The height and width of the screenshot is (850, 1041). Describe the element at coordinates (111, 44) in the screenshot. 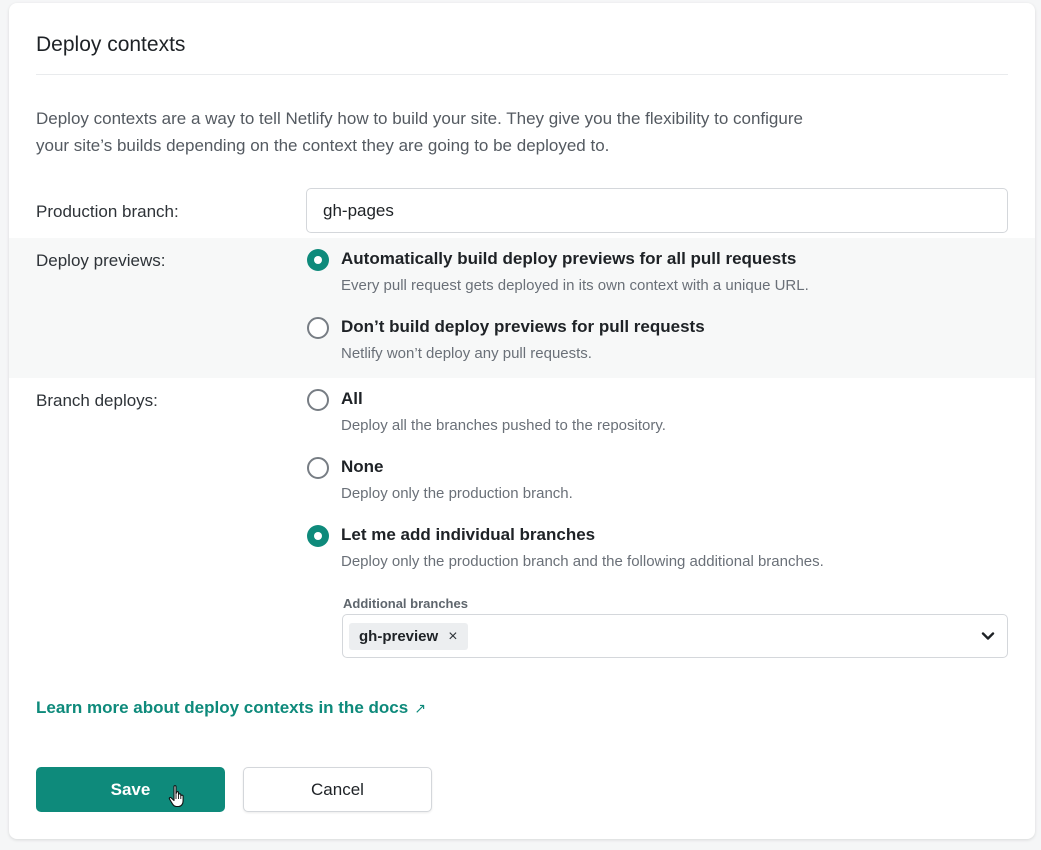

I see `section-title: Deploy contexts` at that location.